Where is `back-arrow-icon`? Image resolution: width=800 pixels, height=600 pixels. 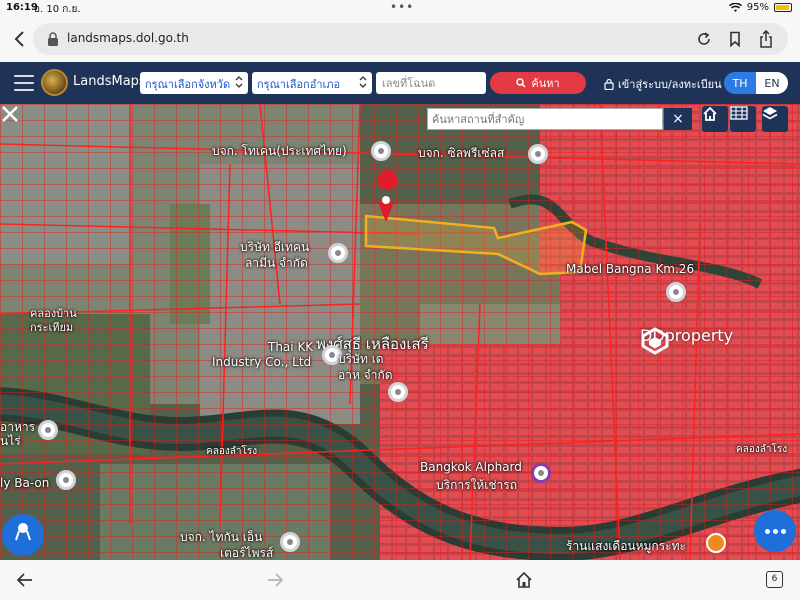 back-arrow-icon is located at coordinates (25, 580).